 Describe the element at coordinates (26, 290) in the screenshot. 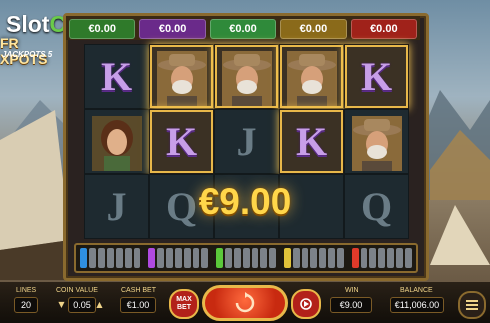

I see `lines-label: LINES` at that location.